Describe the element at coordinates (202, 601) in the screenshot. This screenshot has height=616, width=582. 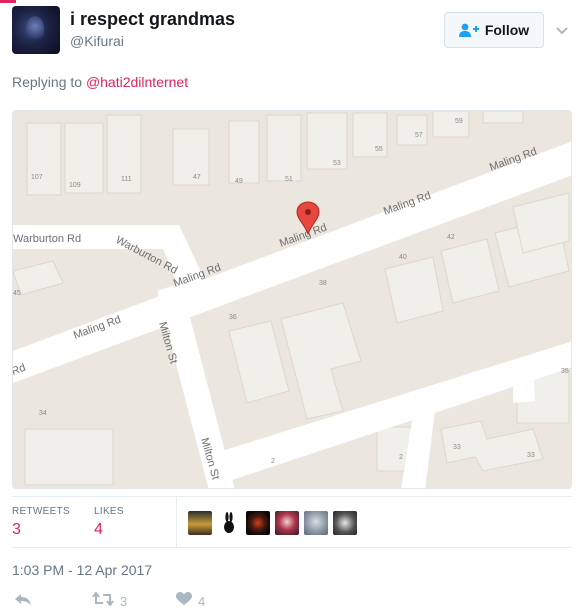
I see `like-count: 4` at that location.